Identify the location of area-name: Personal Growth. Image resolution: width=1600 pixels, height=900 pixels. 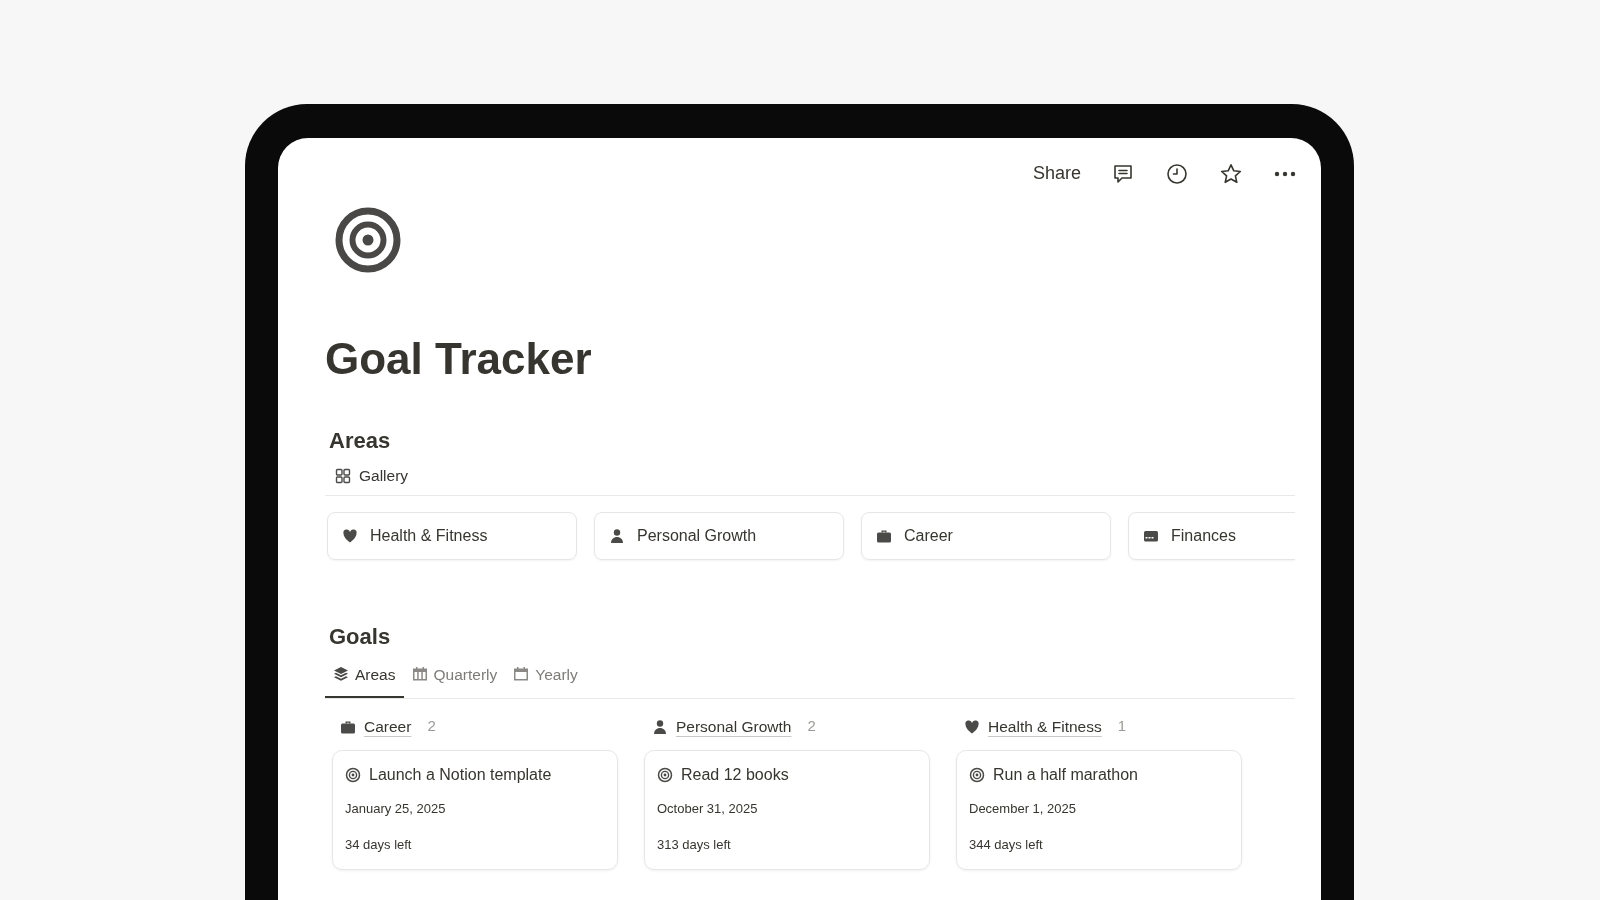
(697, 536).